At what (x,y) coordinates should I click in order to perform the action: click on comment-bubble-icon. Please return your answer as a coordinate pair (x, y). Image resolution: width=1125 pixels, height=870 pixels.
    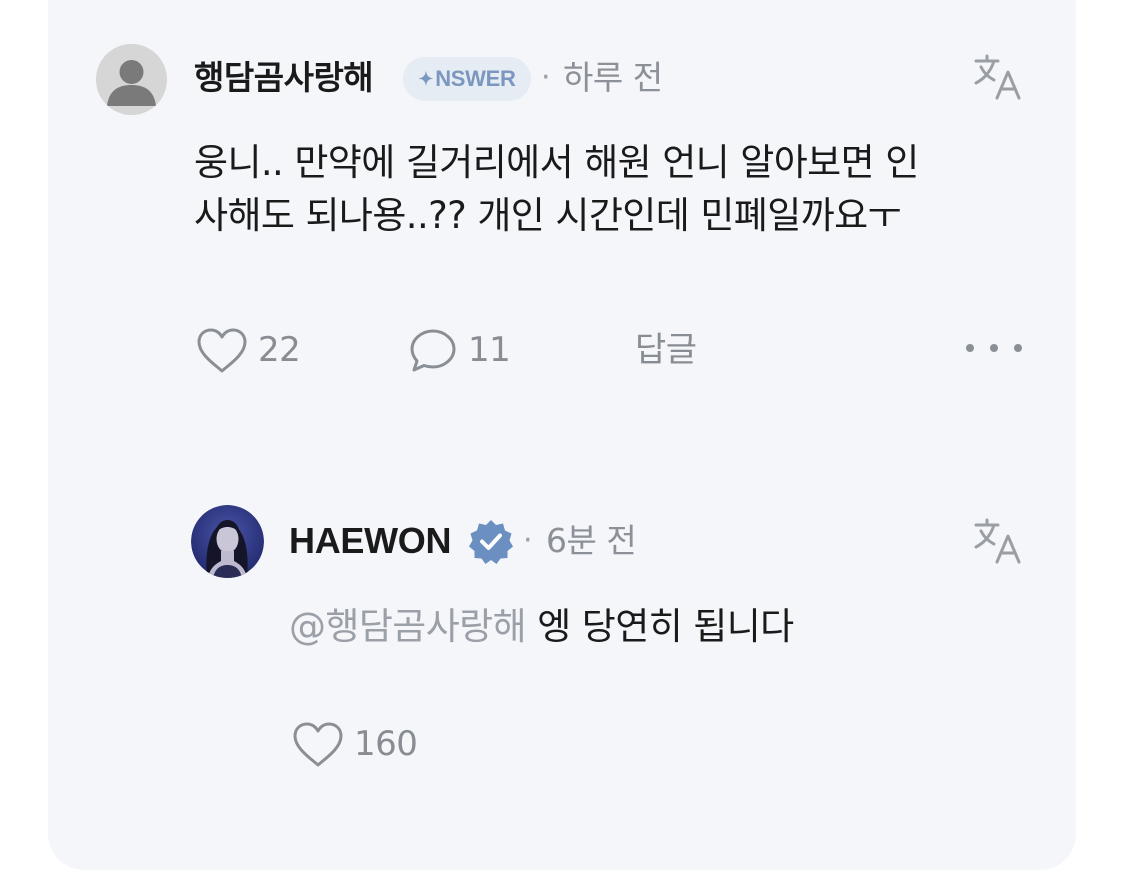
    Looking at the image, I should click on (433, 351).